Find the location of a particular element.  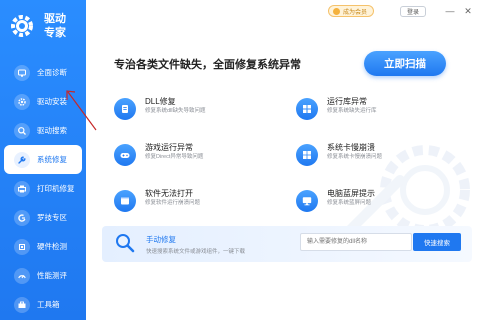

page-headline: 专治各类文件缺失，全面修复系统异常 is located at coordinates (207, 65).